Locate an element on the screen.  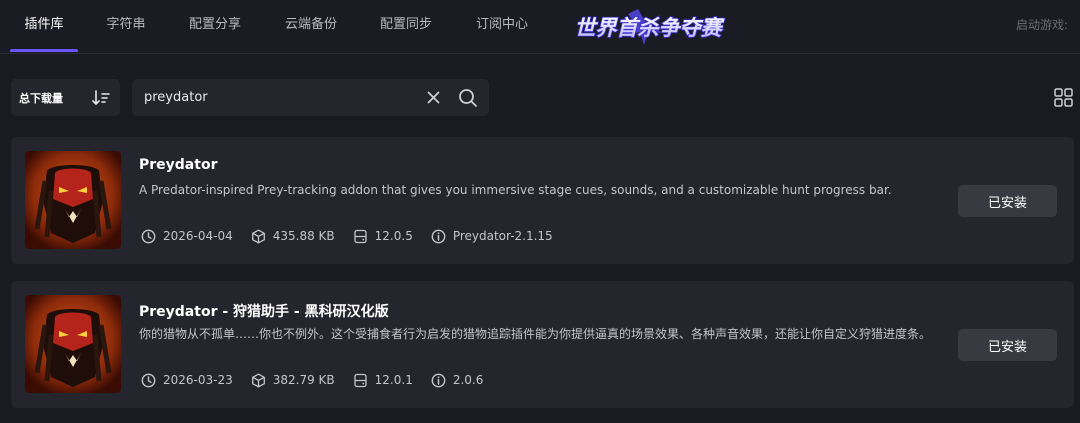
addon-game-version: 12.0.5 is located at coordinates (393, 236).